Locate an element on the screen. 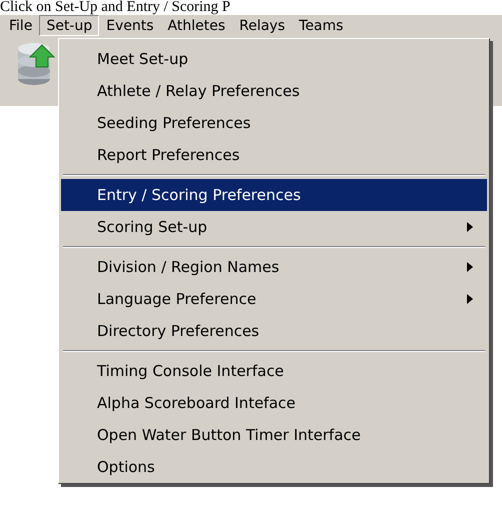  menu-bar-item: File is located at coordinates (21, 25).